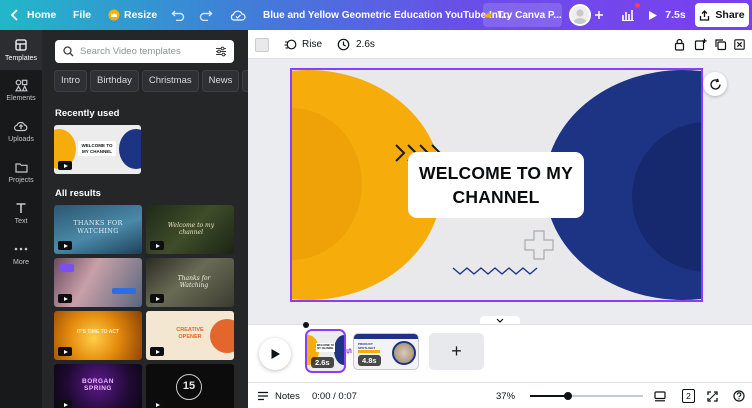 Image resolution: width=752 pixels, height=408 pixels. I want to click on zoom-slider-fill, so click(549, 396).